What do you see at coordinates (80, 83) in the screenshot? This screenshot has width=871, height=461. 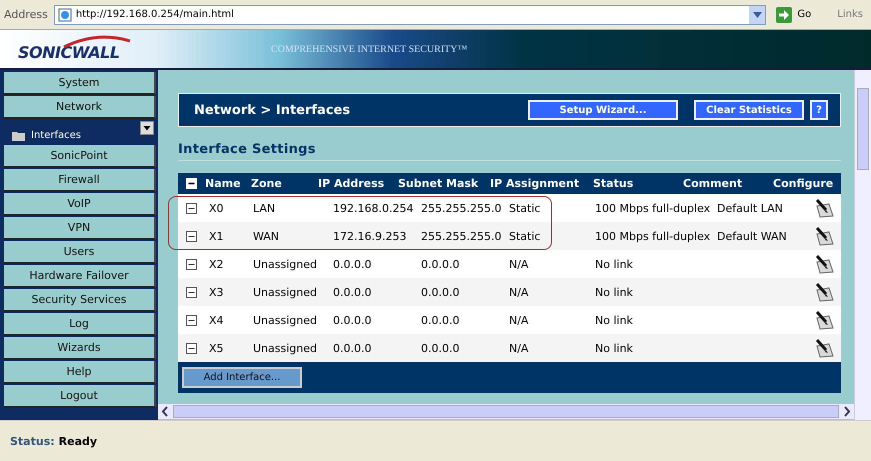 I see `nav-item: System` at bounding box center [80, 83].